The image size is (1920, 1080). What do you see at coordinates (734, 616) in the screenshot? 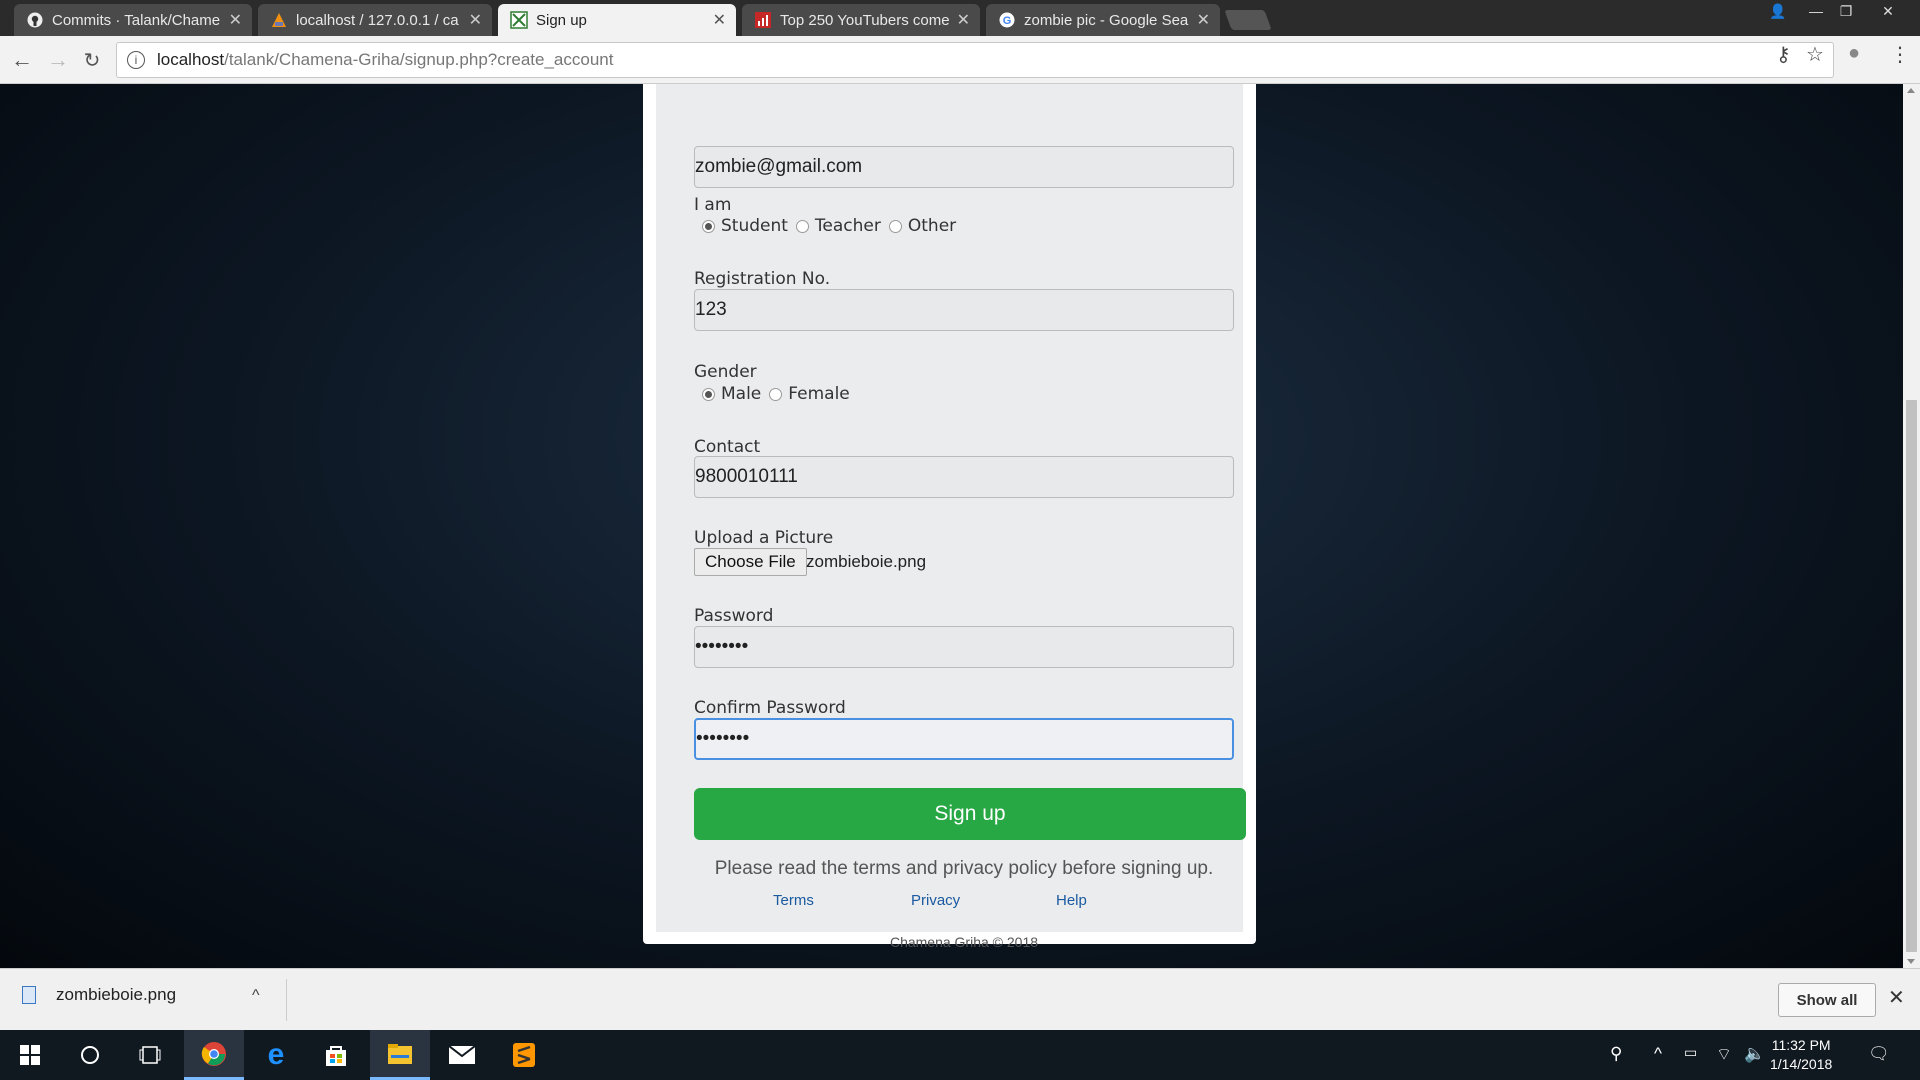
I see `password-label: Password` at bounding box center [734, 616].